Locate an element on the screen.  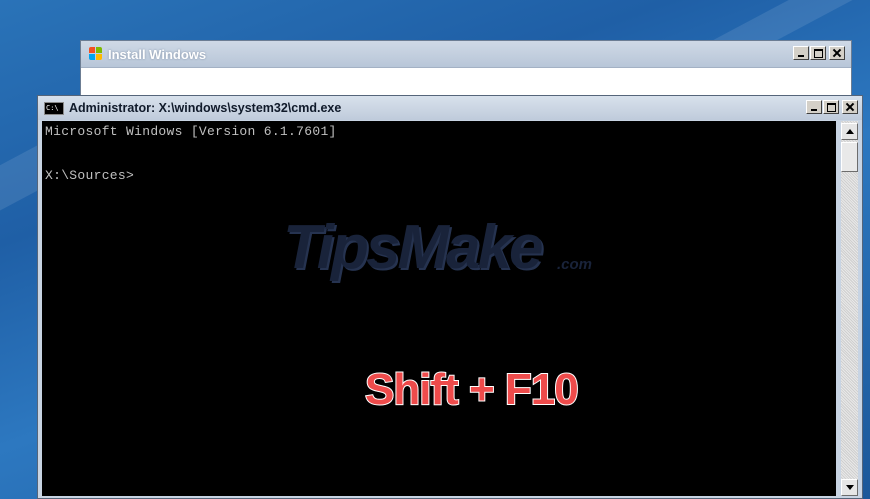
scroll-down-arrow-icon is located at coordinates (849, 487).